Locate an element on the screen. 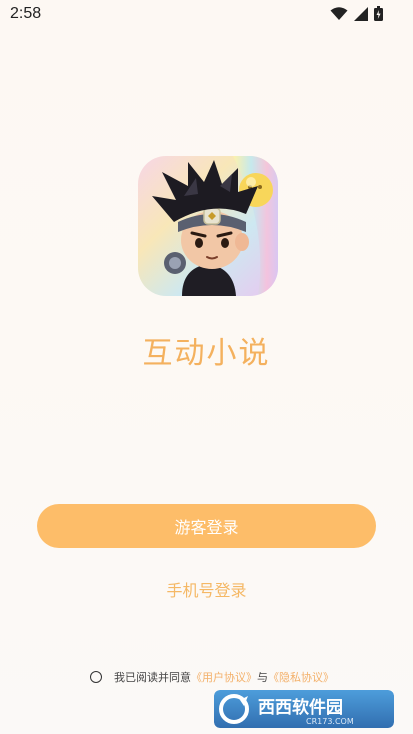 Image resolution: width=413 pixels, height=734 pixels. watermark-main-text: 西西软件园 is located at coordinates (300, 707).